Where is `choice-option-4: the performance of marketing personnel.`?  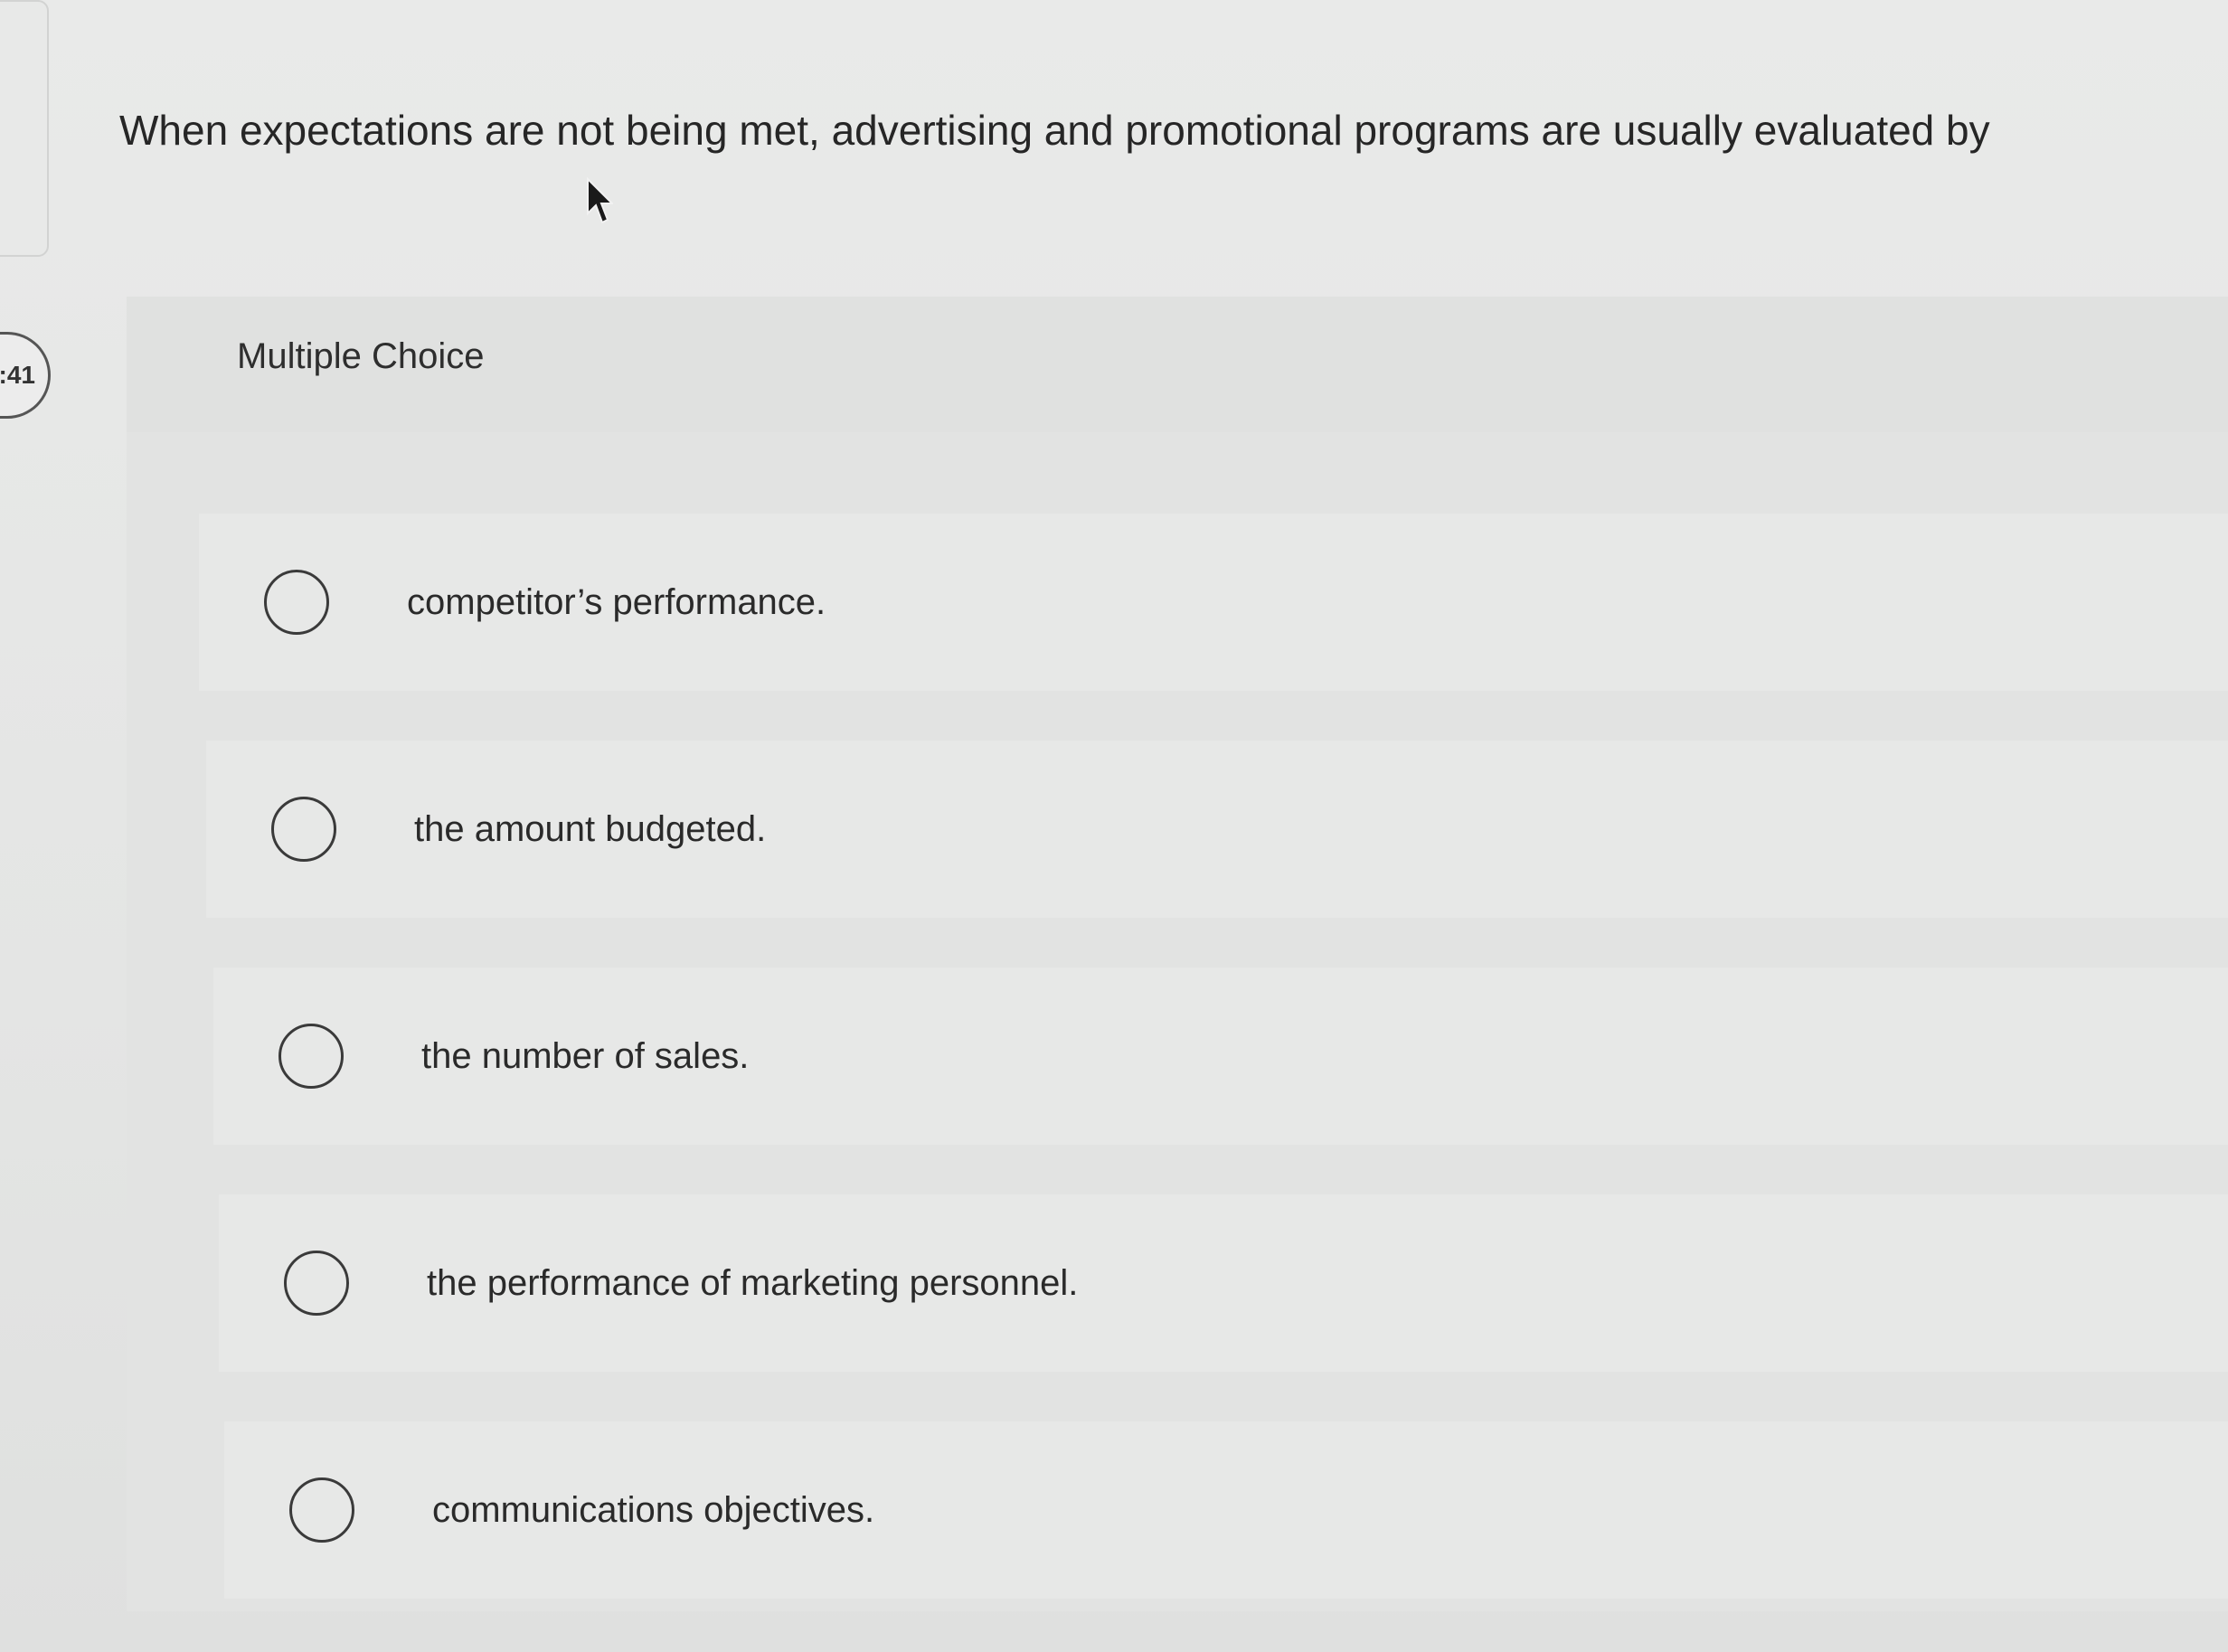
choice-option-4: the performance of marketing personnel. is located at coordinates (1223, 1283).